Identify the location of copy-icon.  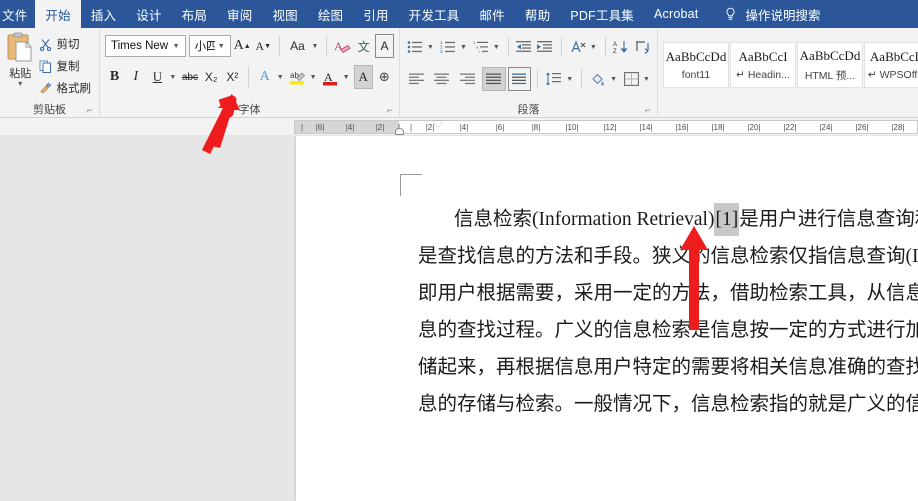
(45, 66).